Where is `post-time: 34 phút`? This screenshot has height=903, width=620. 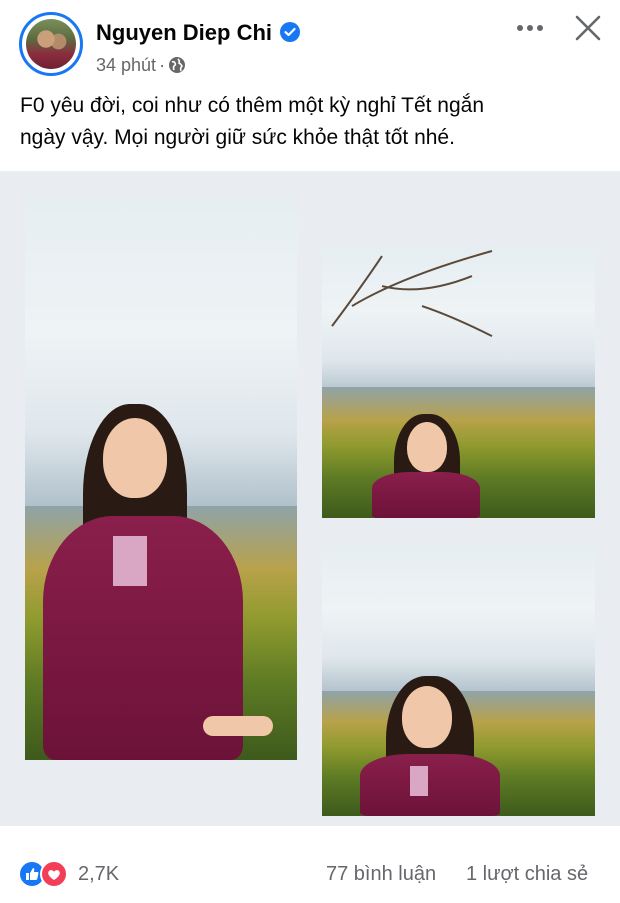
post-time: 34 phút is located at coordinates (126, 65).